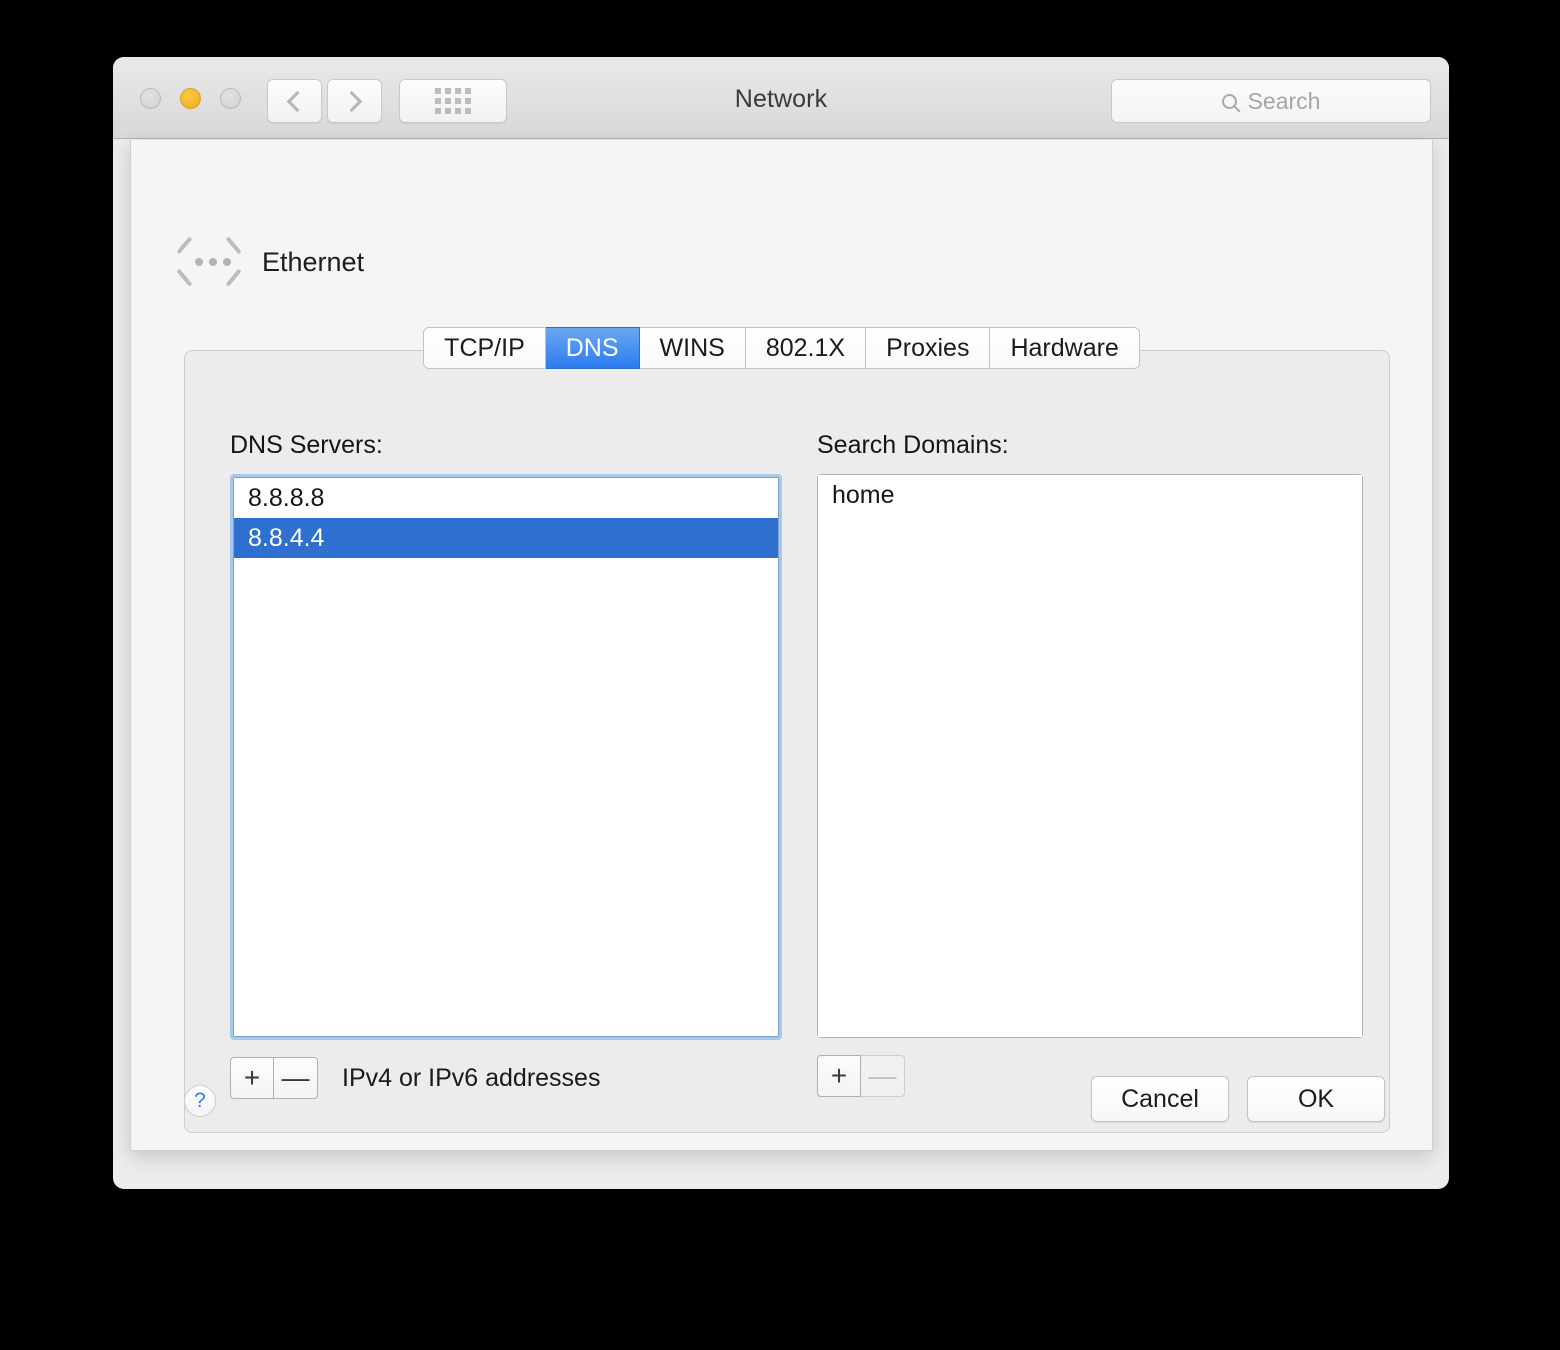 Image resolution: width=1560 pixels, height=1350 pixels. I want to click on search-domains-listbox: home, so click(1090, 756).